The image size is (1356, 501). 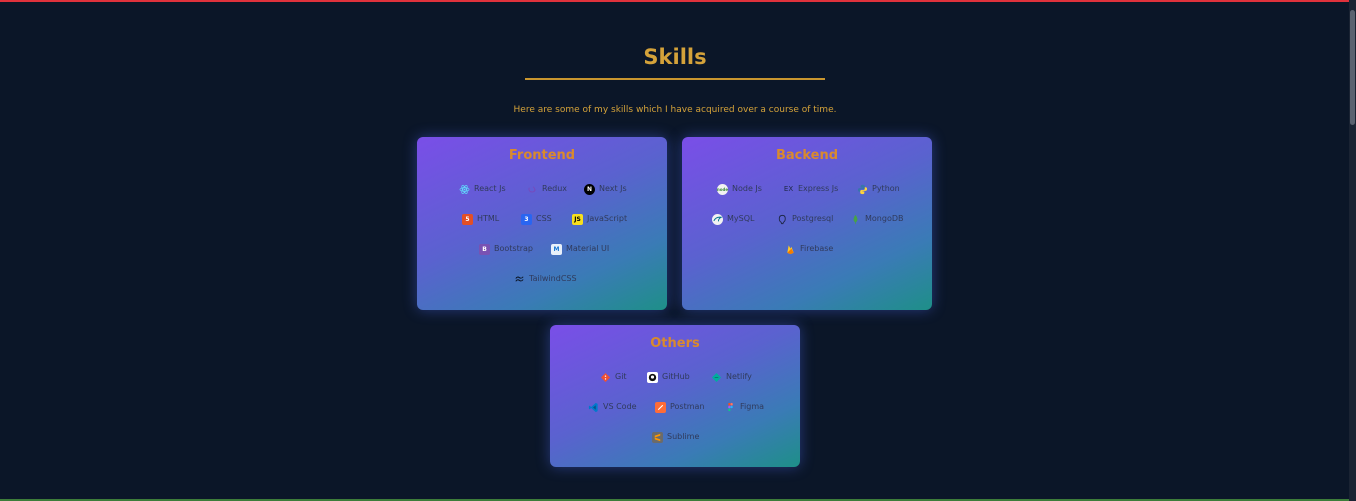 What do you see at coordinates (722, 189) in the screenshot?
I see `nodejs-icon: node` at bounding box center [722, 189].